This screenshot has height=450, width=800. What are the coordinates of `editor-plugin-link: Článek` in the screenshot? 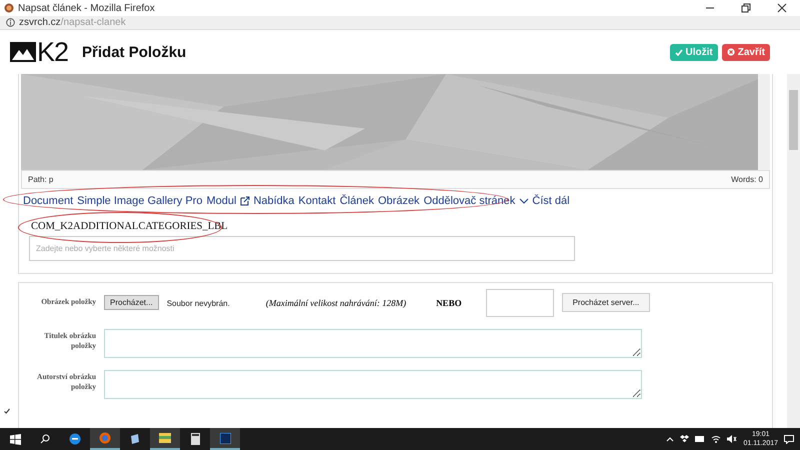 It's located at (357, 201).